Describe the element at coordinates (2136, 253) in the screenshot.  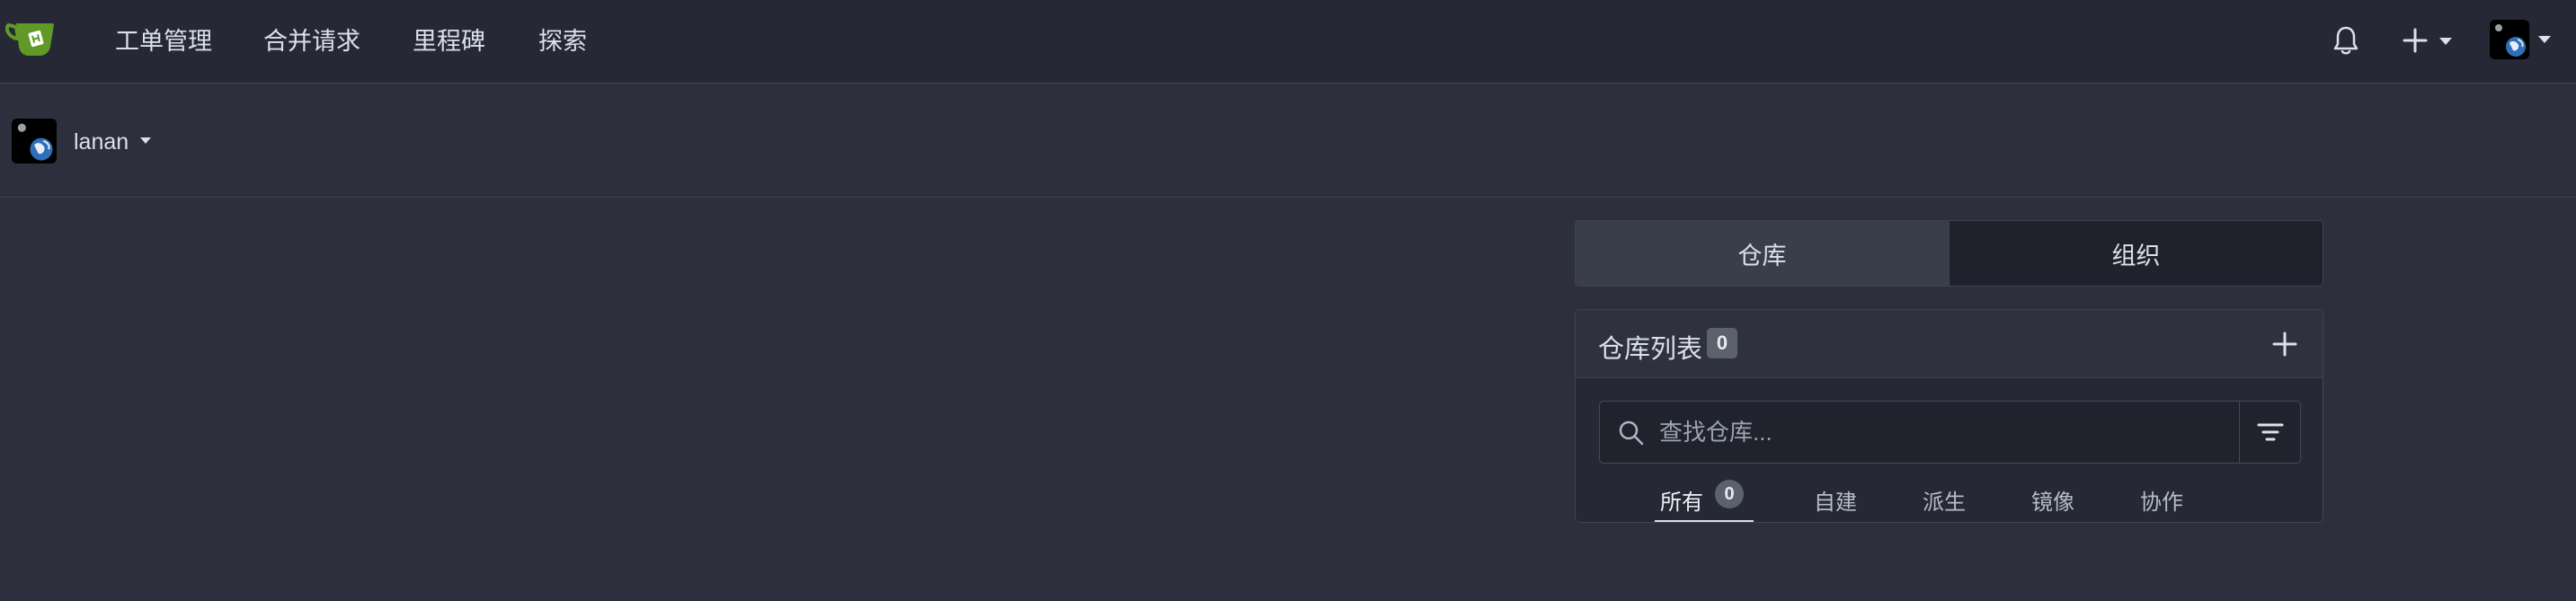
I see `tab-organizations: 组织` at that location.